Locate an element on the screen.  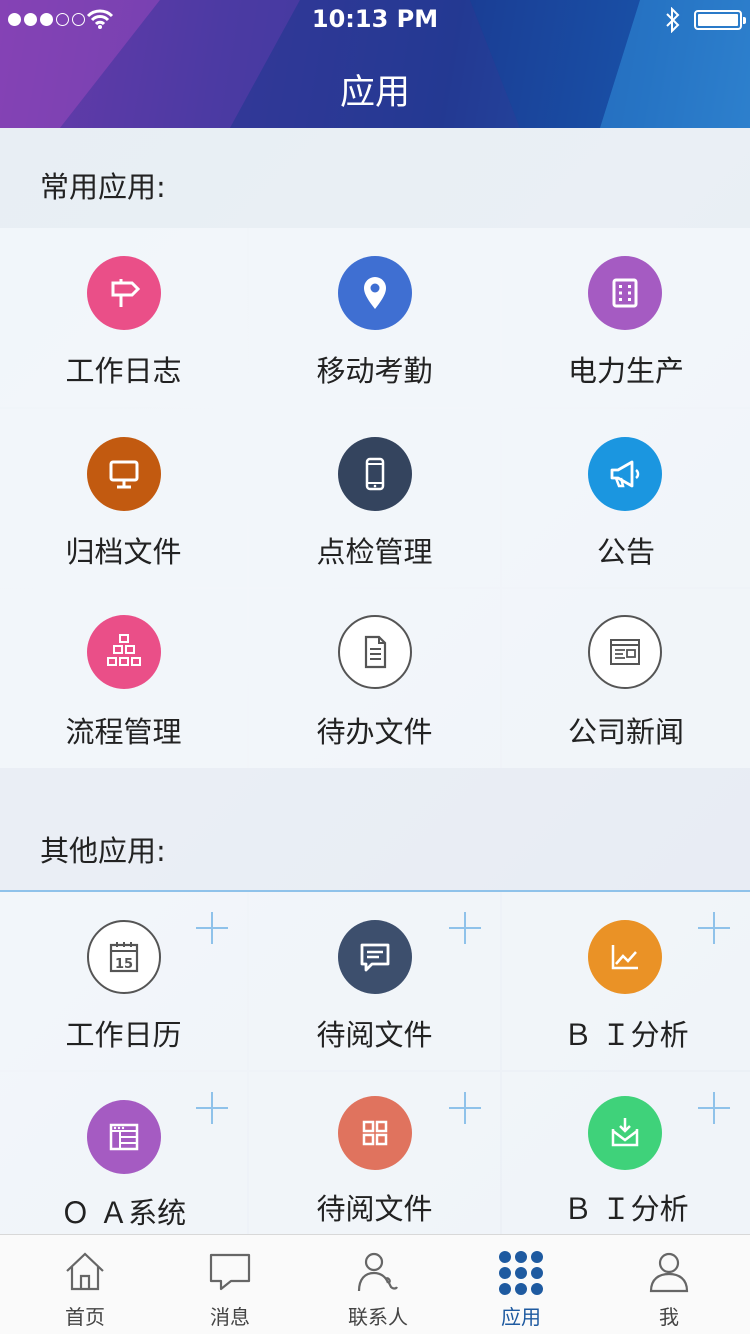
app-label: 待办文件 is located at coordinates (374, 732).